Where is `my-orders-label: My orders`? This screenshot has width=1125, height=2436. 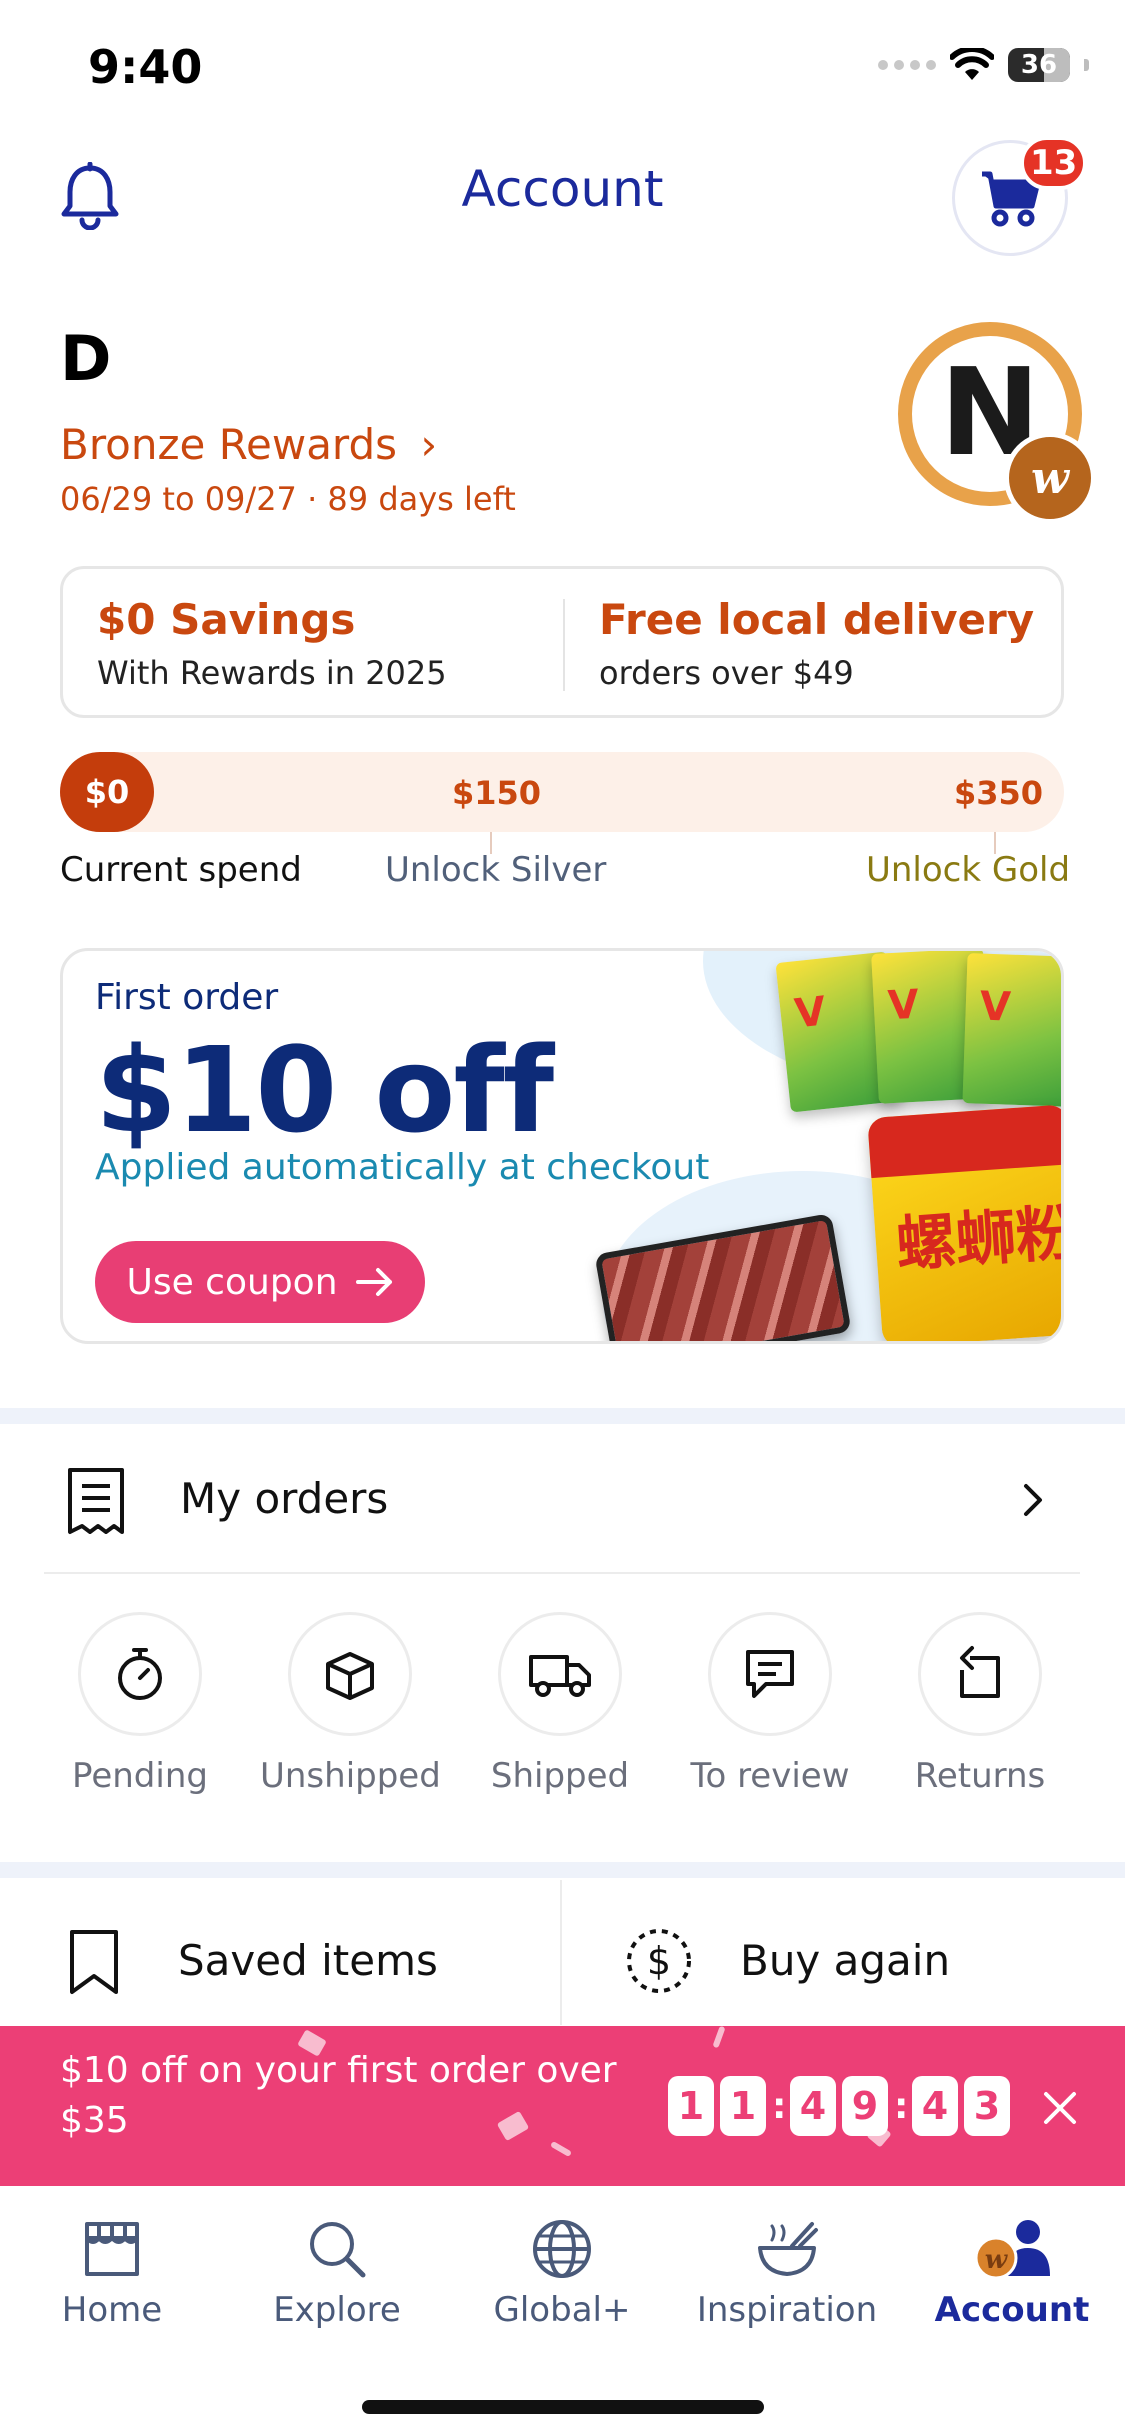
my-orders-label: My orders is located at coordinates (284, 1498).